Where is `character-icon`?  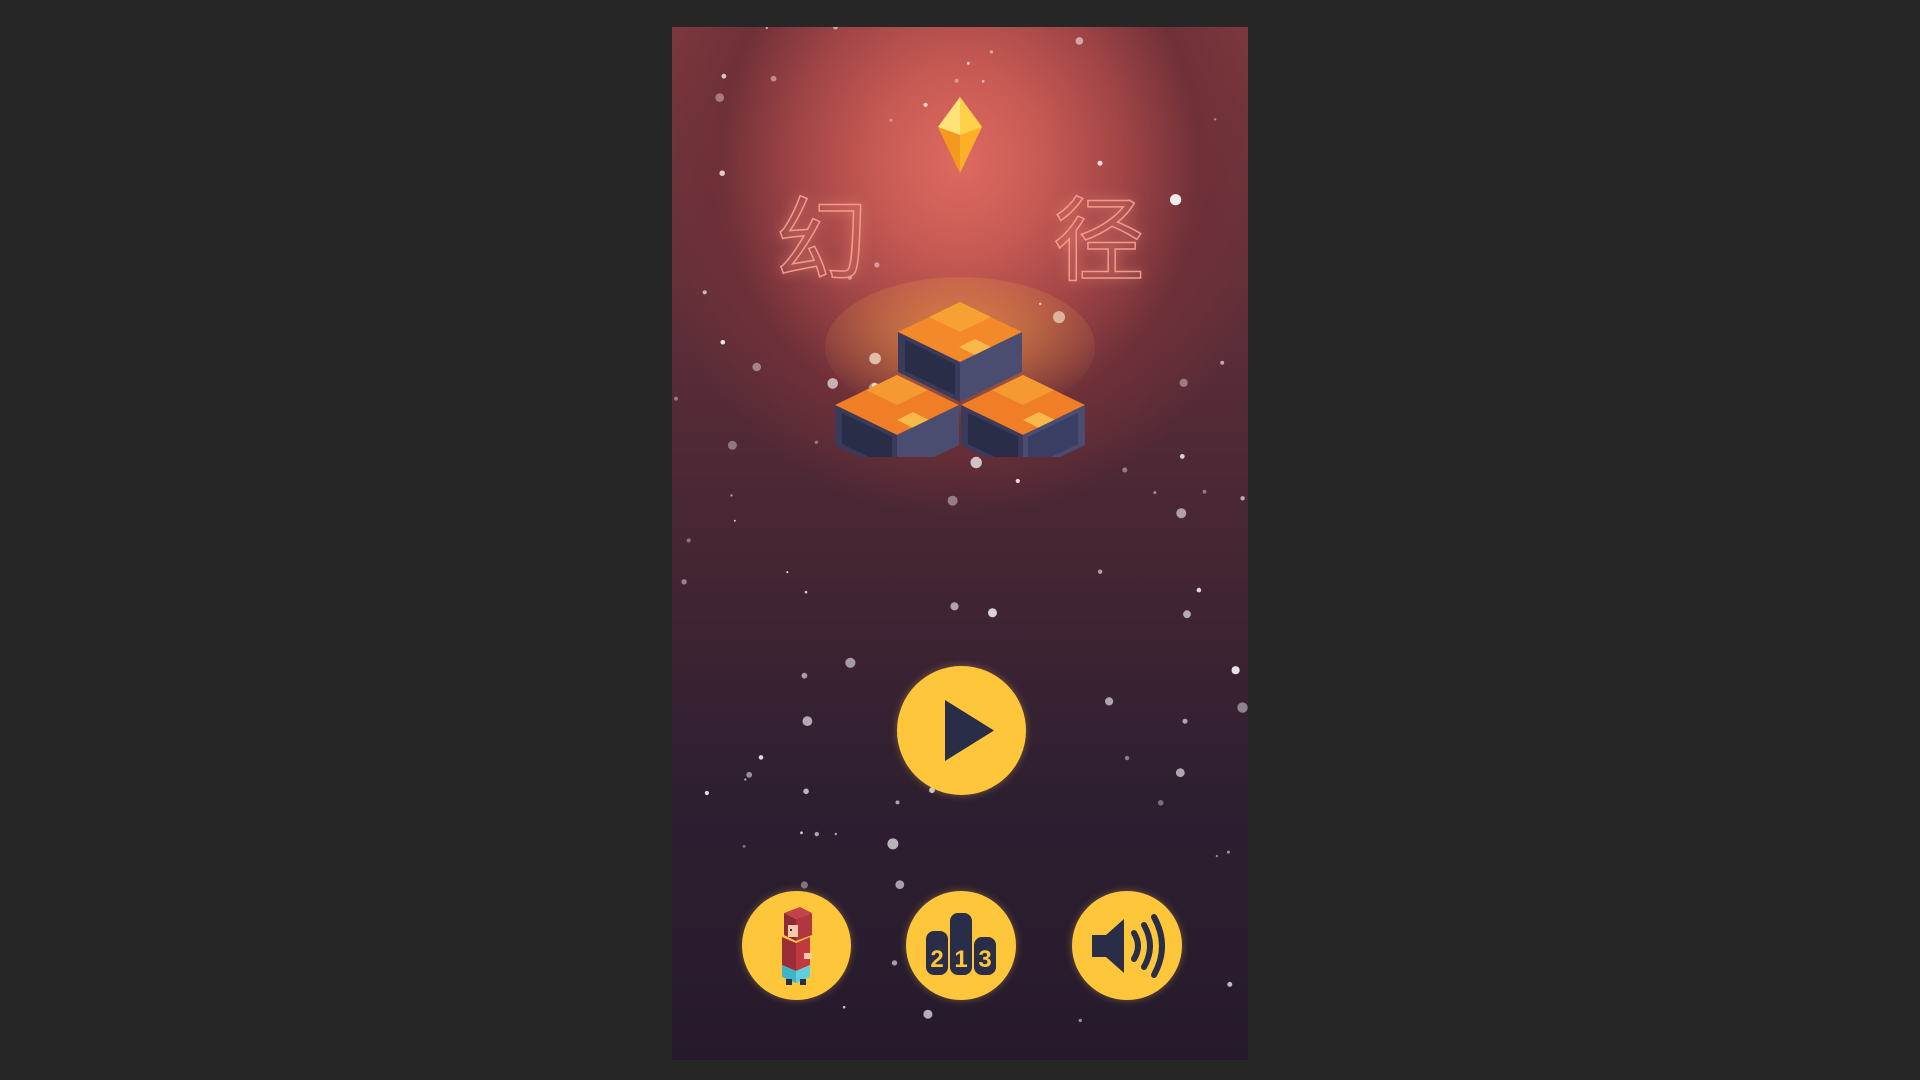 character-icon is located at coordinates (797, 946).